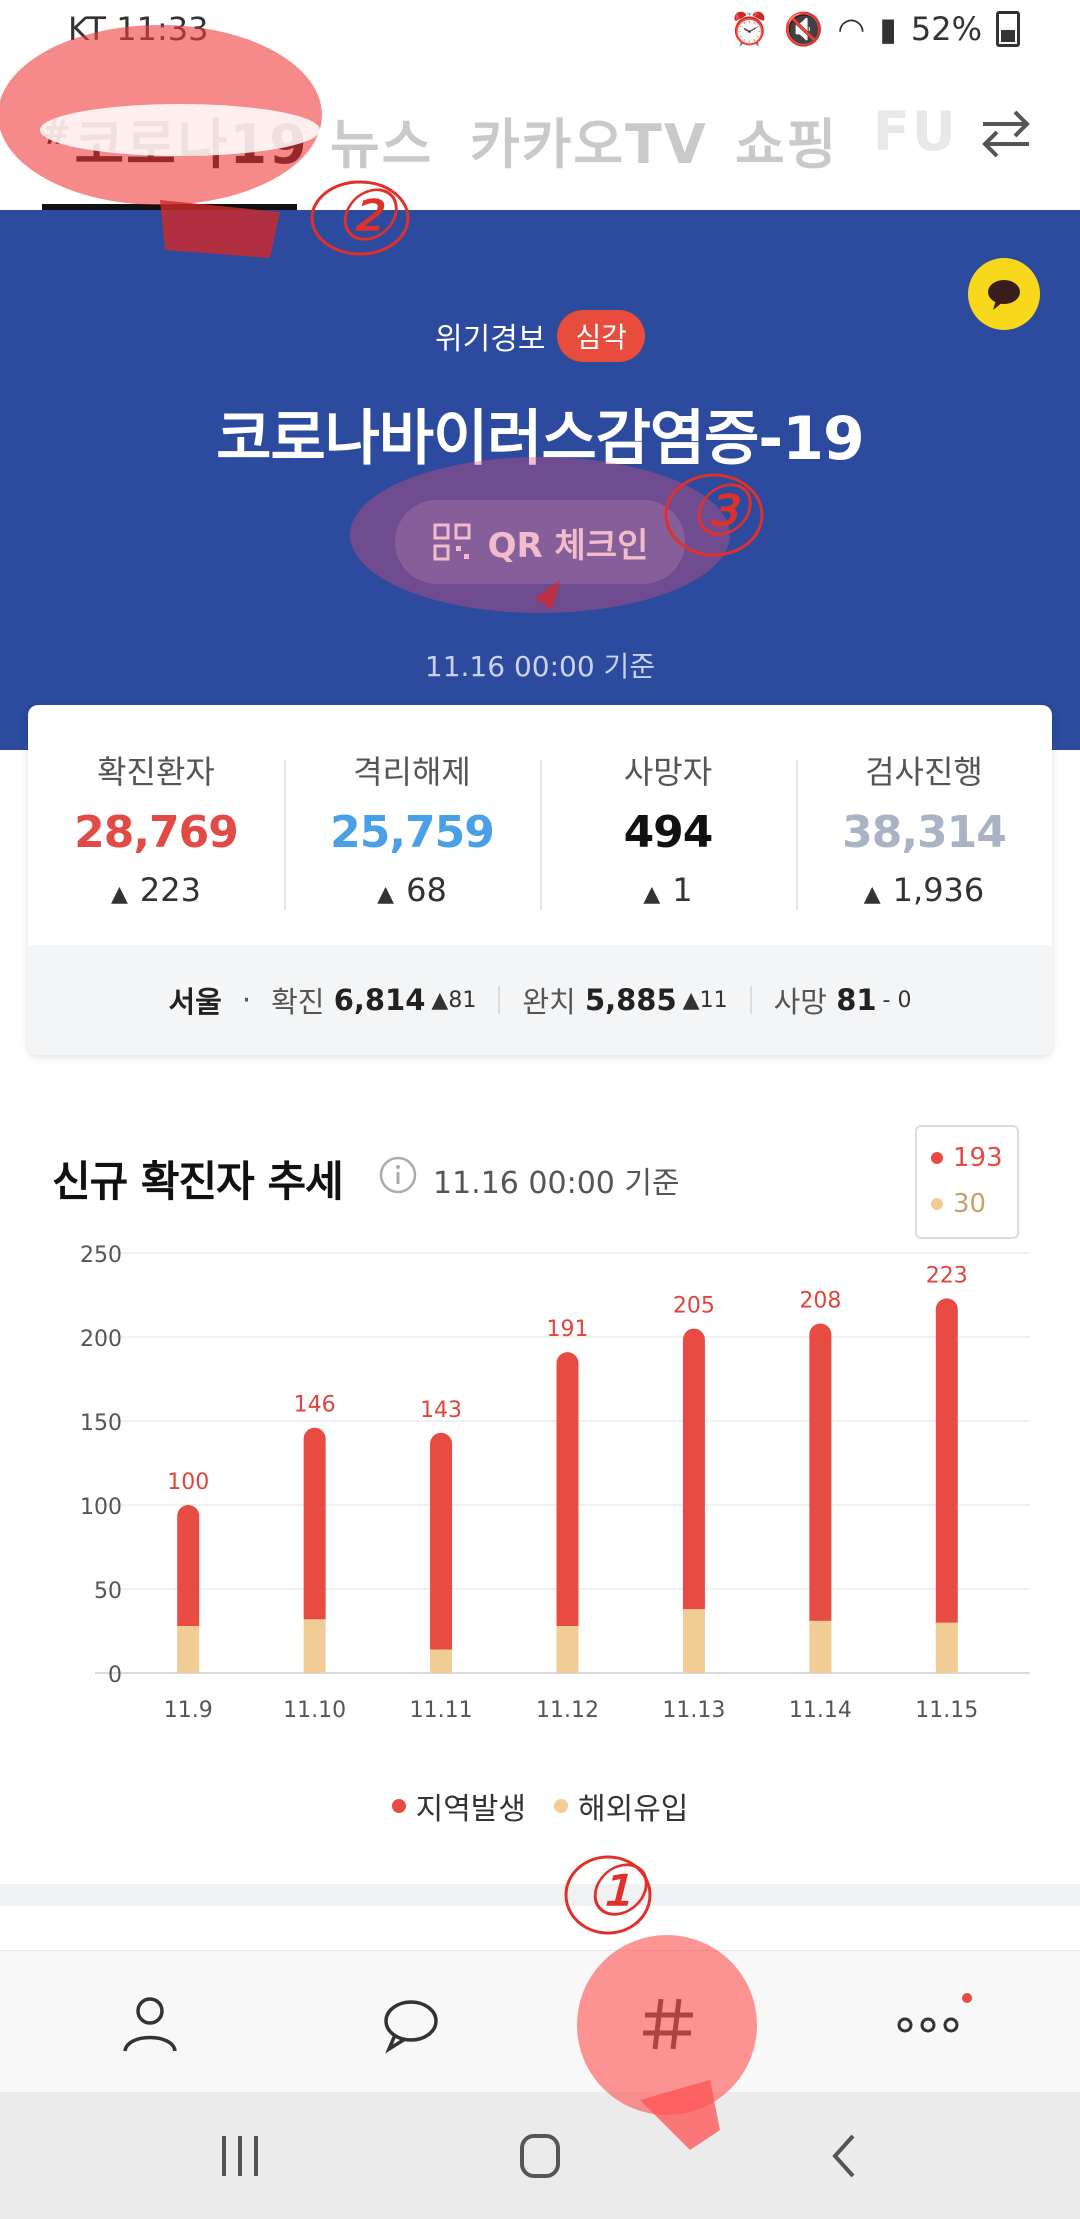  What do you see at coordinates (381, 139) in the screenshot?
I see `tab-news: 뉴스` at bounding box center [381, 139].